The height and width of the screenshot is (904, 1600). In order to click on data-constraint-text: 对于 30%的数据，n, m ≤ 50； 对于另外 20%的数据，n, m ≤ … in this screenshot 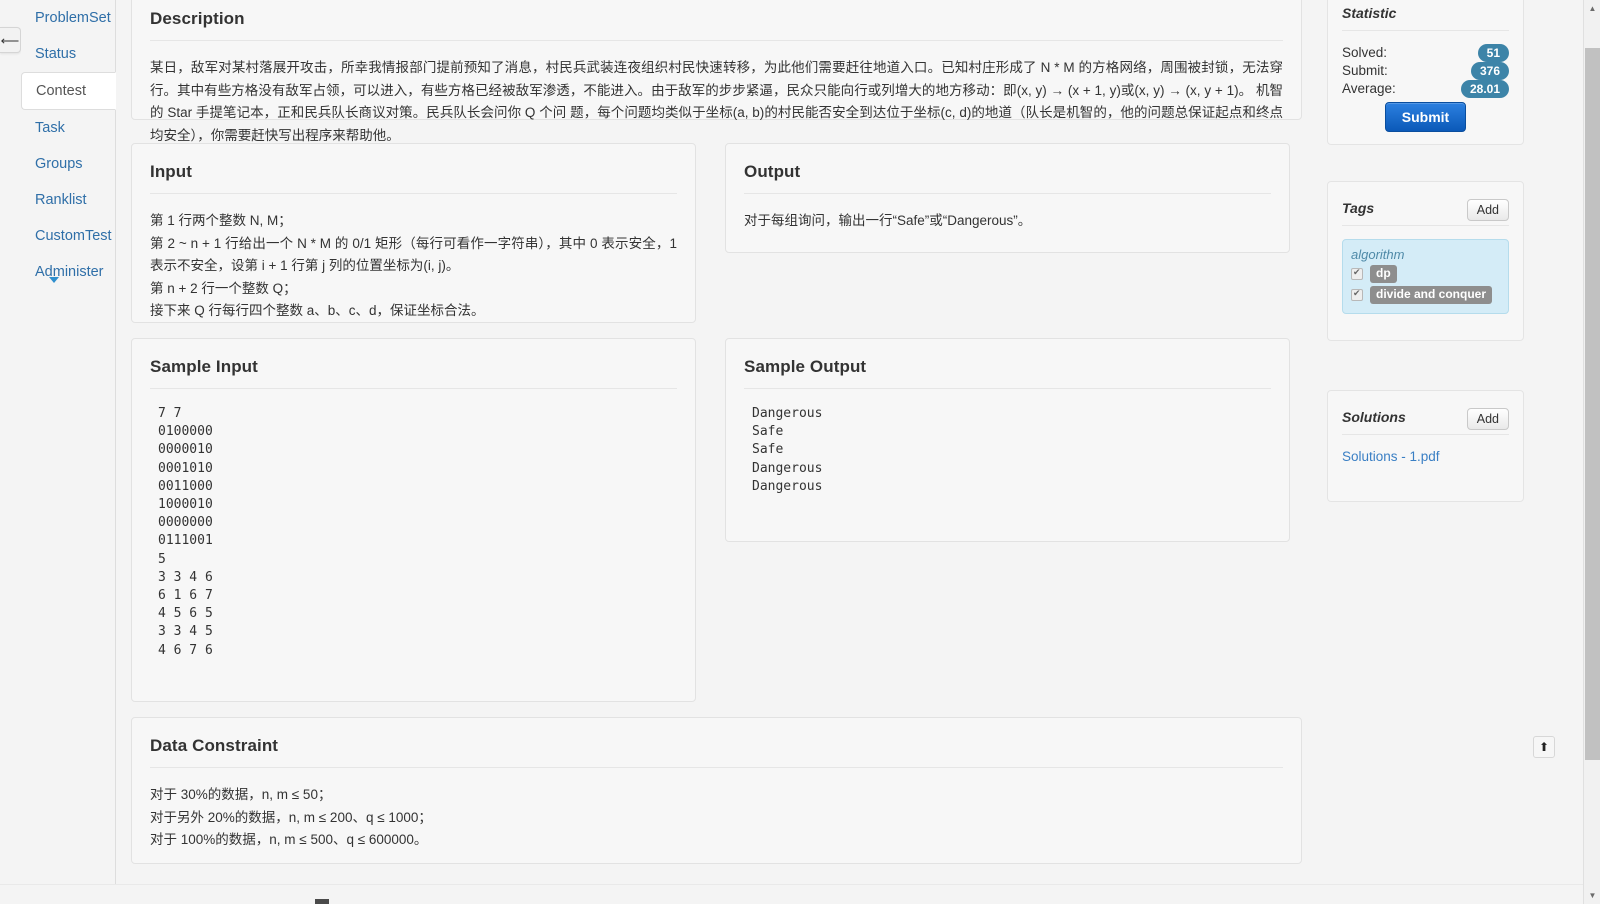, I will do `click(716, 818)`.